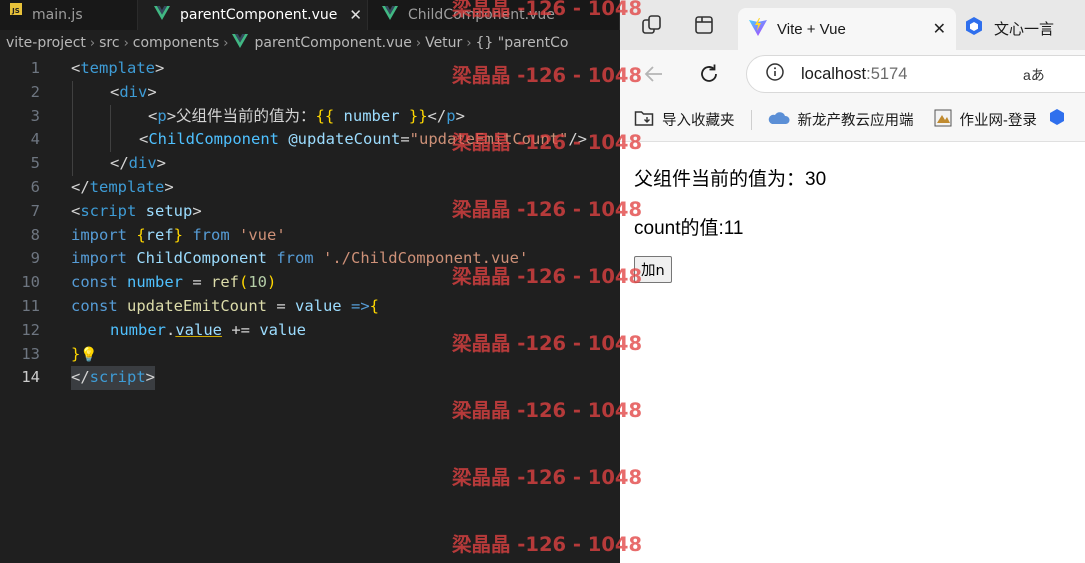  What do you see at coordinates (653, 269) in the screenshot?
I see `add-n-button: 加n` at bounding box center [653, 269].